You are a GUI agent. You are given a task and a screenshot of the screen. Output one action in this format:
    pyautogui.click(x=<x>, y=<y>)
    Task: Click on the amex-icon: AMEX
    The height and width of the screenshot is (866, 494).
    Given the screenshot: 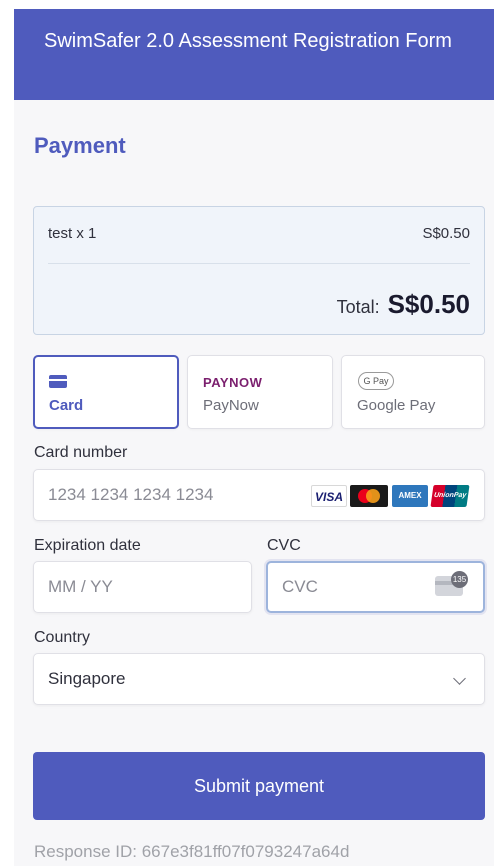 What is the action you would take?
    pyautogui.click(x=410, y=496)
    